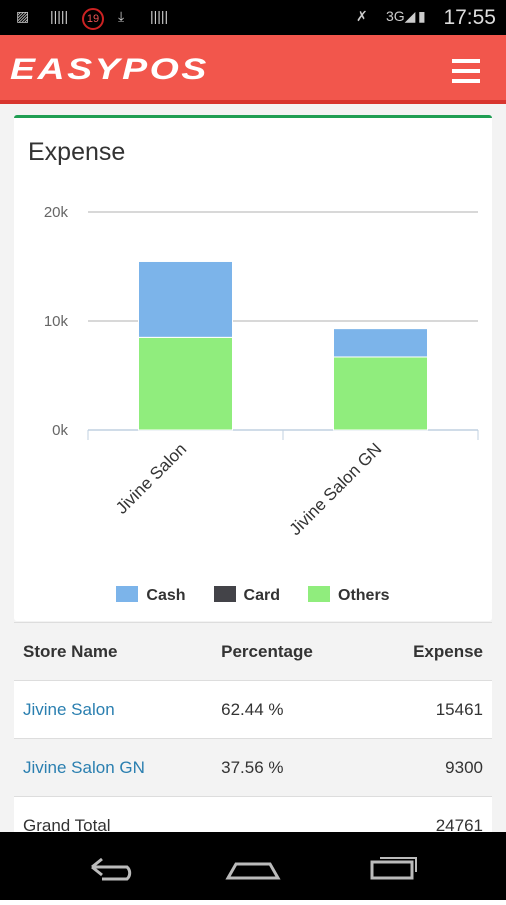 Image resolution: width=506 pixels, height=905 pixels. What do you see at coordinates (364, 595) in the screenshot?
I see `legend-label: Others` at bounding box center [364, 595].